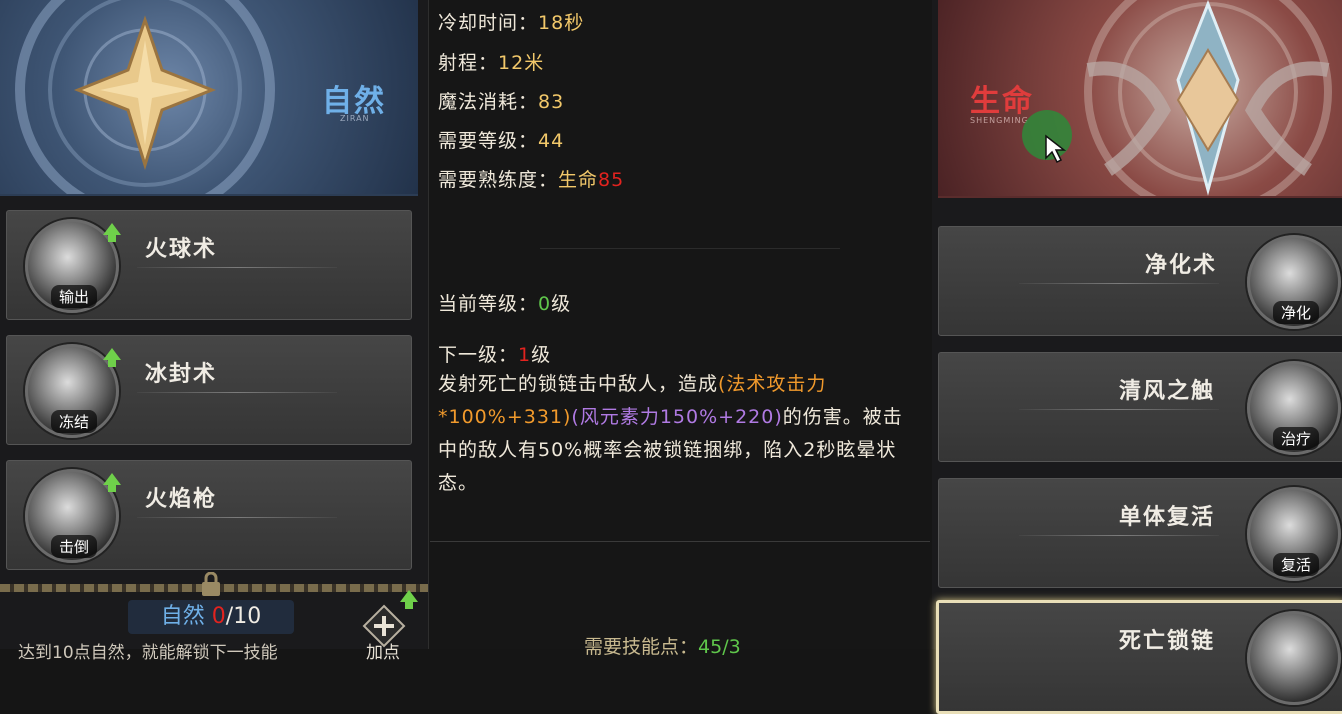 The width and height of the screenshot is (1342, 714). Describe the element at coordinates (209, 390) in the screenshot. I see `skill-card-frost: 冻结 冰封术` at that location.